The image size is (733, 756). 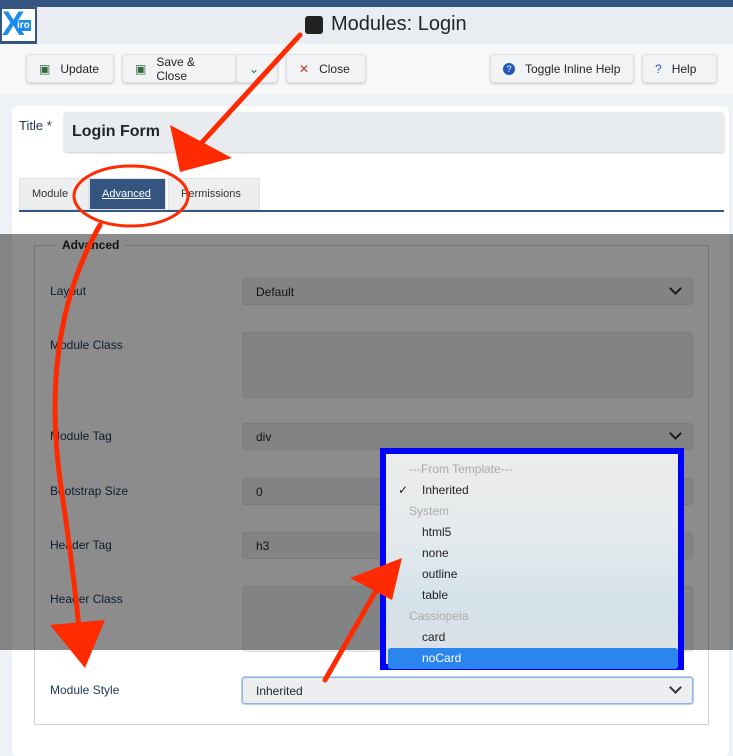 I want to click on header-class-label: Header Class, so click(x=86, y=599).